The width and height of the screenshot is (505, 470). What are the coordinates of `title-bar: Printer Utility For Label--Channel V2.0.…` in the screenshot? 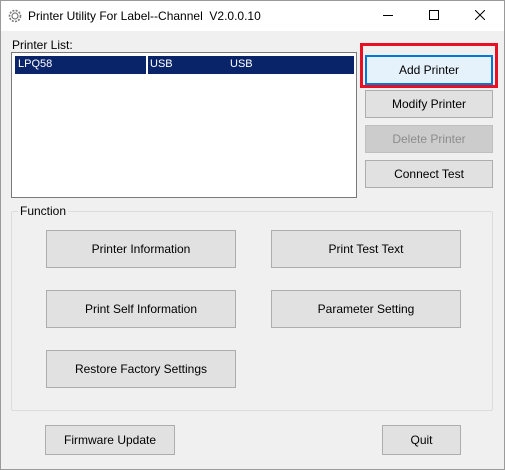 It's located at (252, 16).